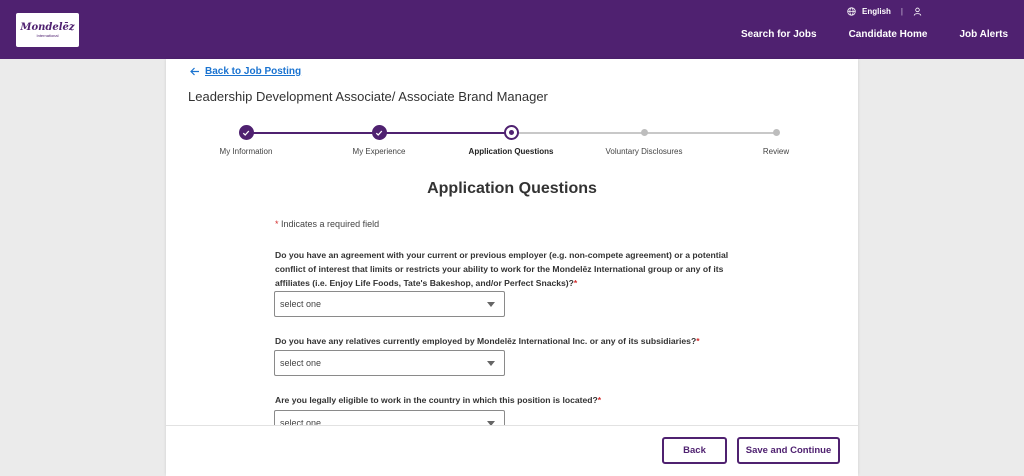 Image resolution: width=1024 pixels, height=476 pixels. I want to click on logo-wordmark: Mondelēz, so click(47, 27).